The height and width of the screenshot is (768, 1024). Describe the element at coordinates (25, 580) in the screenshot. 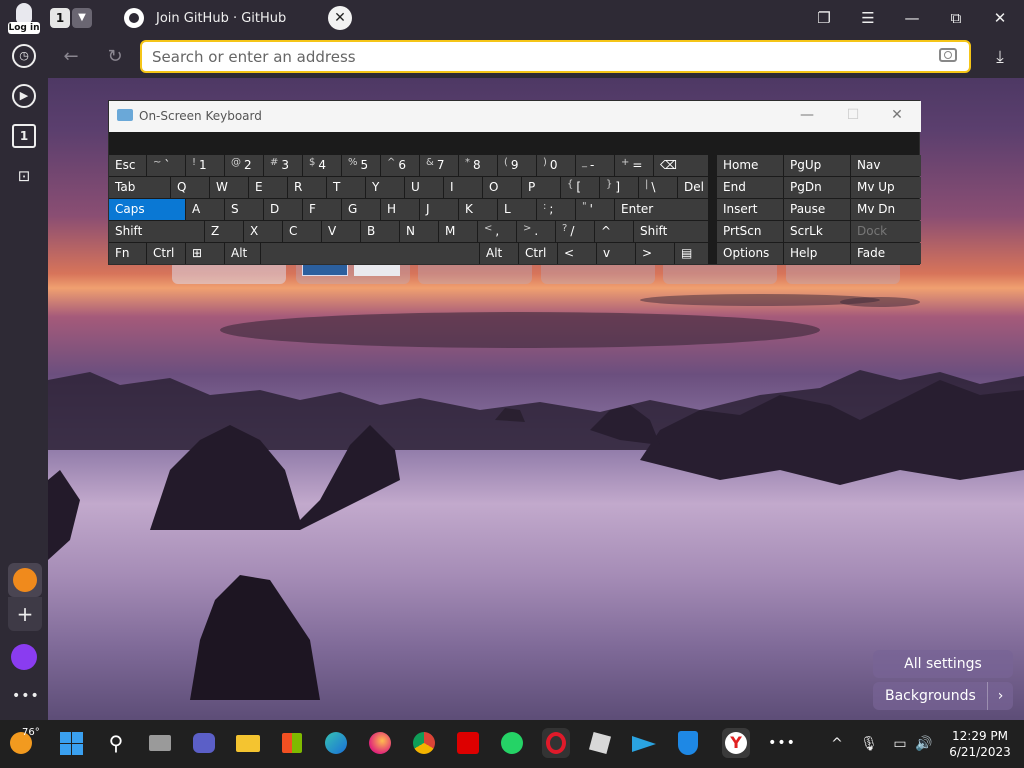

I see `mail-app-button` at that location.